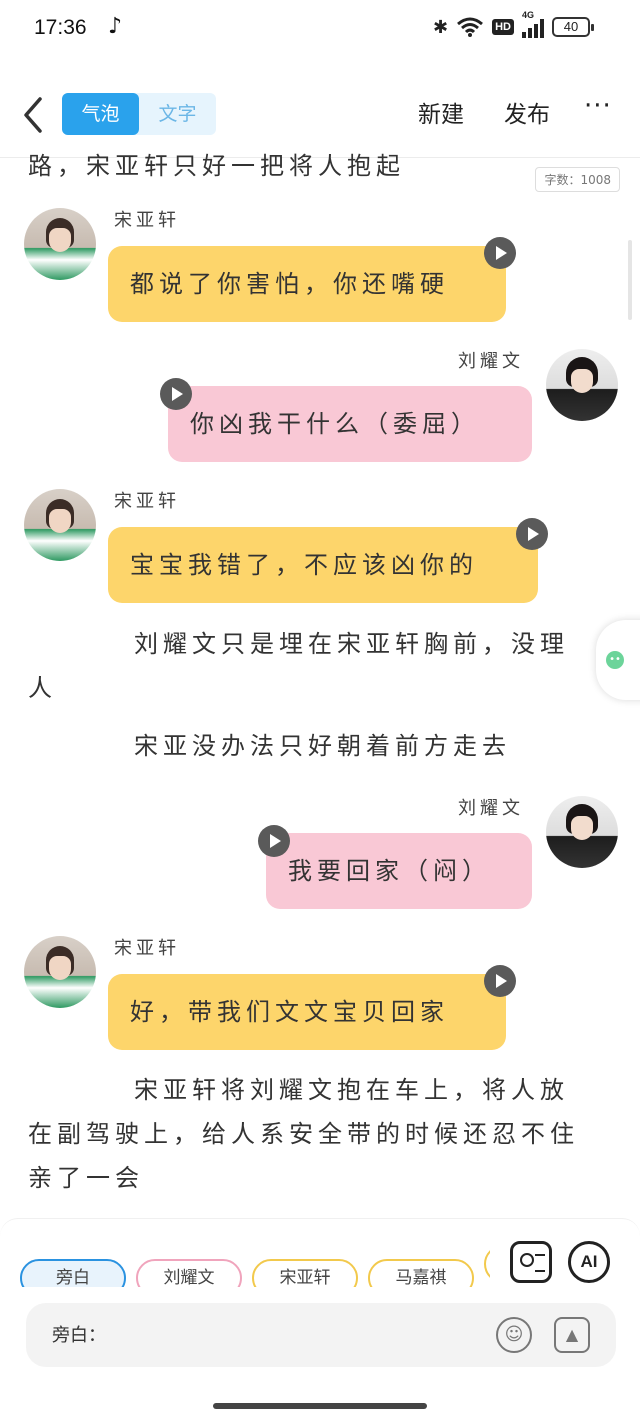 The image size is (640, 1422). What do you see at coordinates (323, 565) in the screenshot?
I see `message-bubble: 宝宝我错了，不应该凶你的` at bounding box center [323, 565].